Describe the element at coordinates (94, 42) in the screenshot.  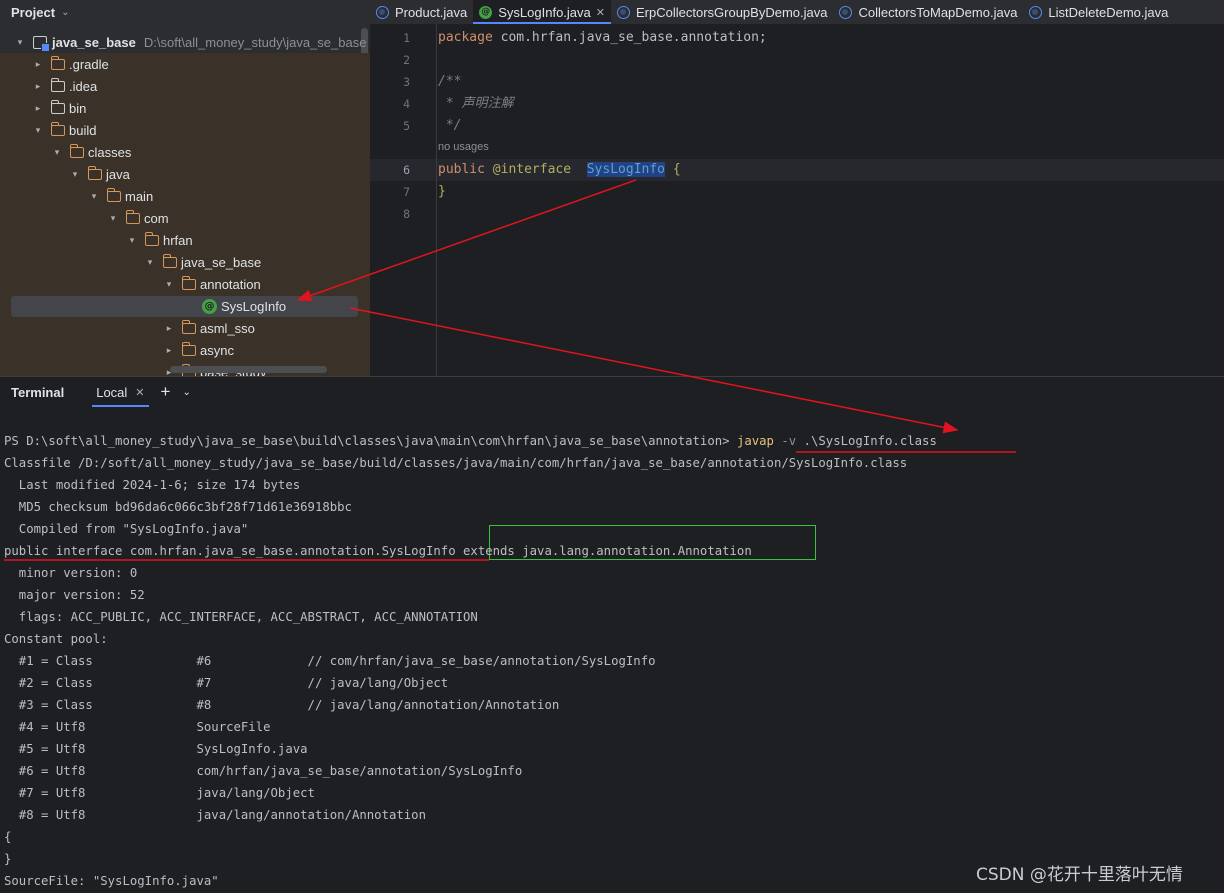
I see `tree-item-label: java_se_base` at that location.